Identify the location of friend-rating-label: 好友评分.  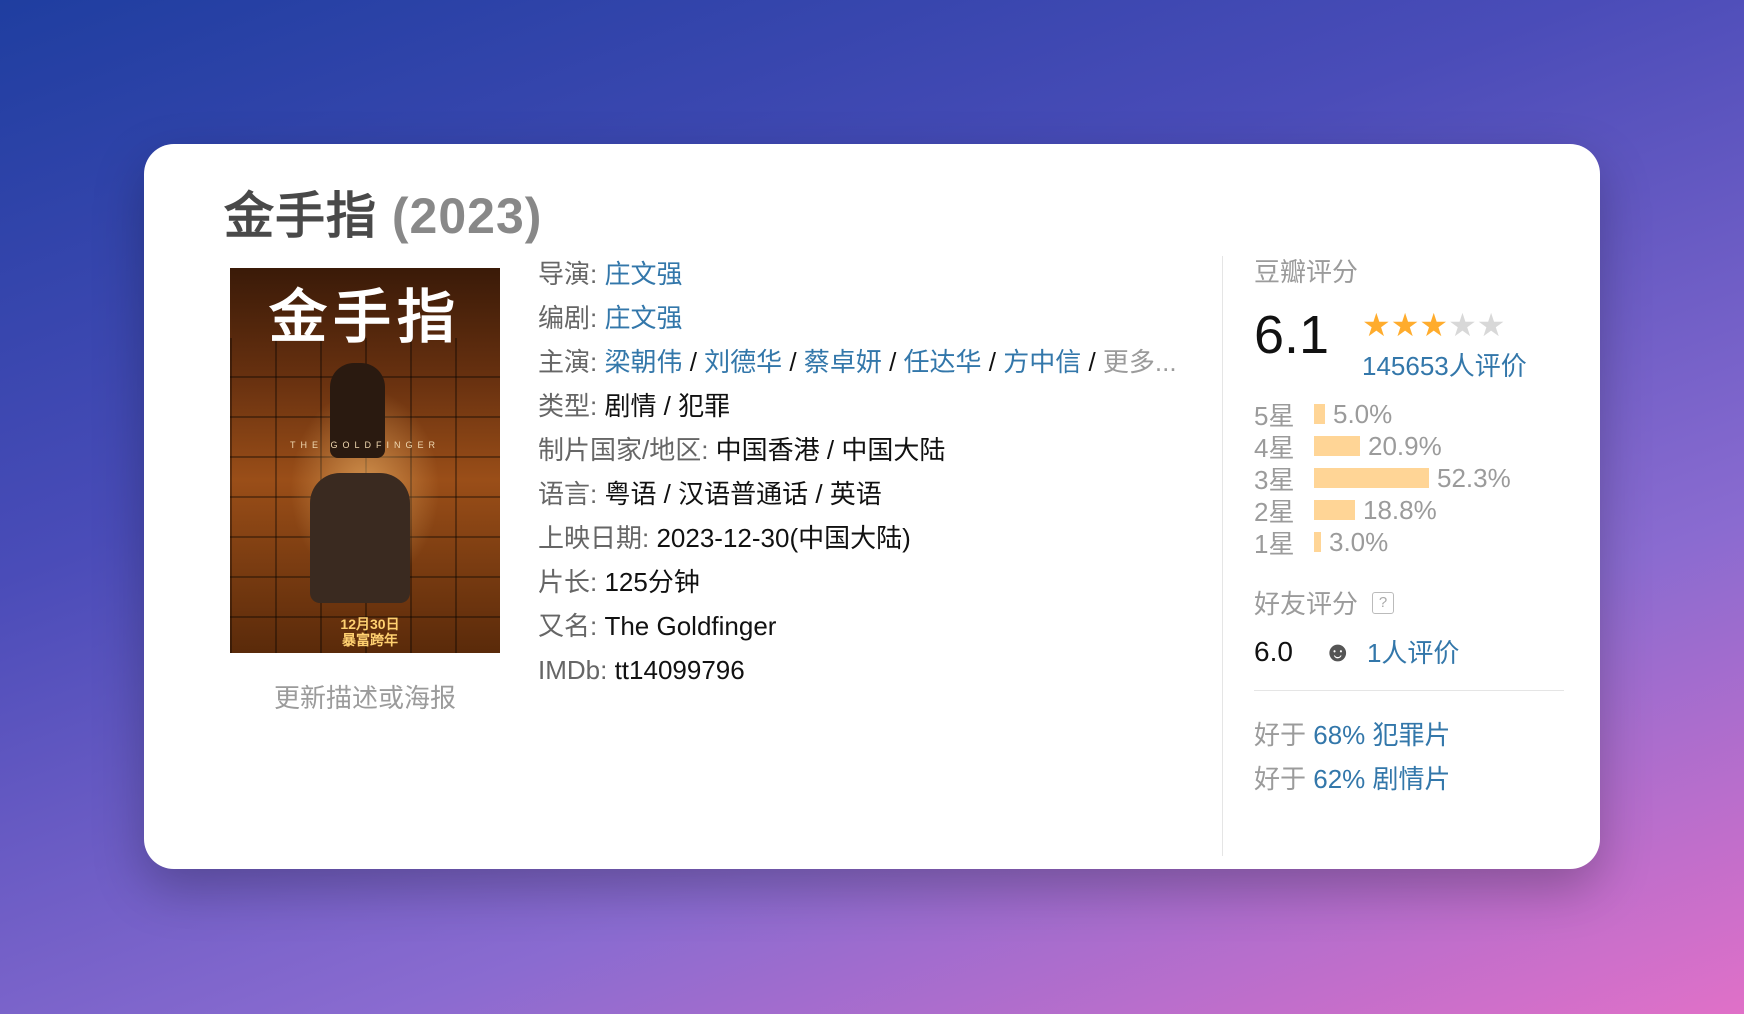
(1306, 604).